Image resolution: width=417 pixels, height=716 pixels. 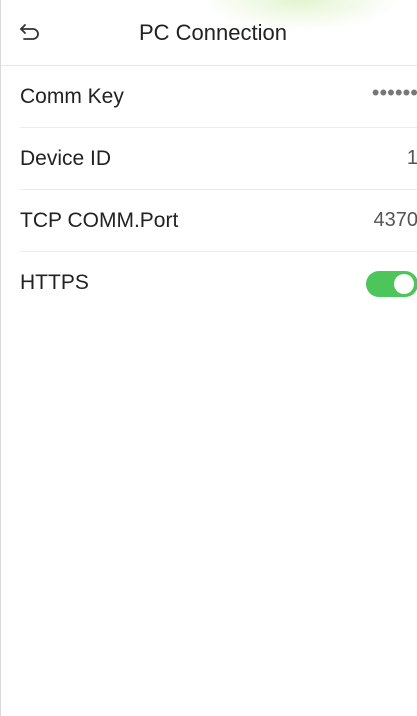 What do you see at coordinates (391, 284) in the screenshot?
I see `https-toggle` at bounding box center [391, 284].